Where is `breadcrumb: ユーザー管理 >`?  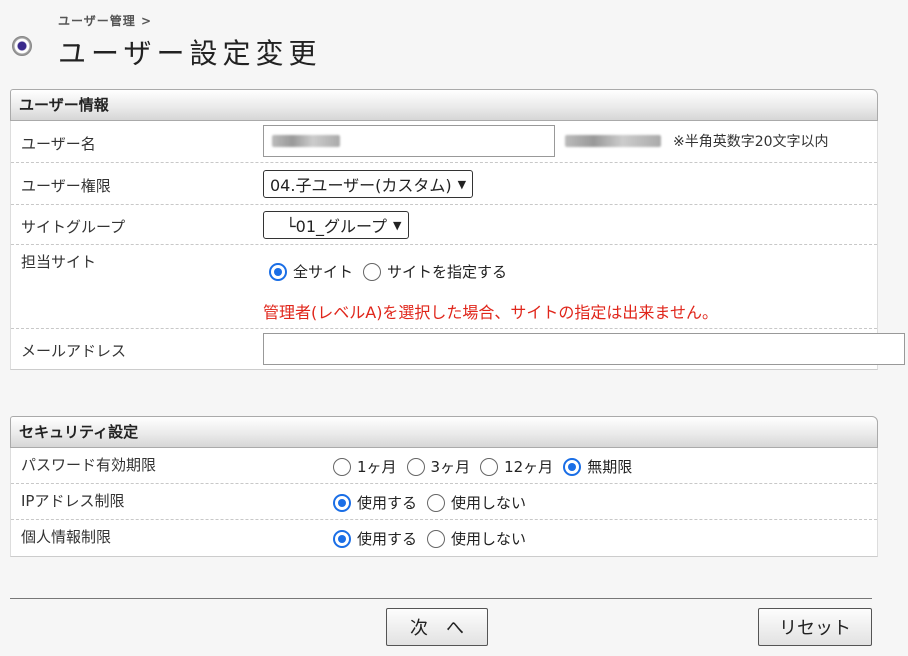
breadcrumb: ユーザー管理 > is located at coordinates (105, 20).